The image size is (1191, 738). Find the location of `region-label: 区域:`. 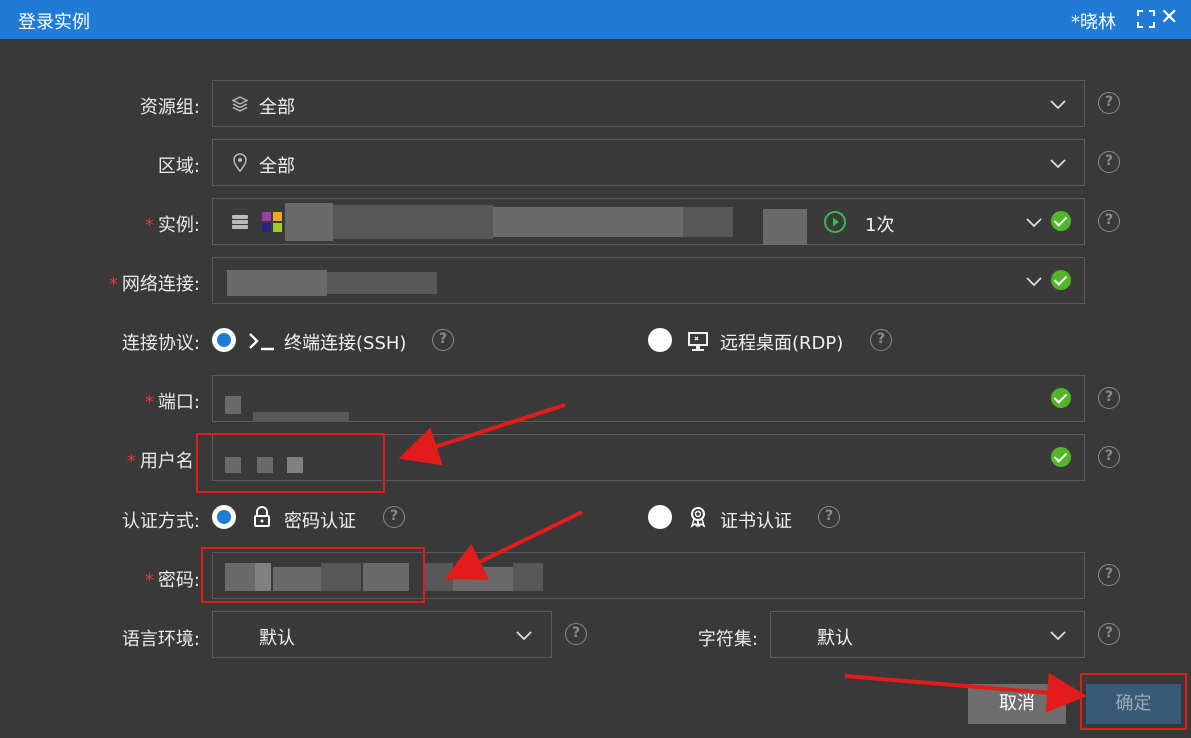

region-label: 区域: is located at coordinates (178, 166).